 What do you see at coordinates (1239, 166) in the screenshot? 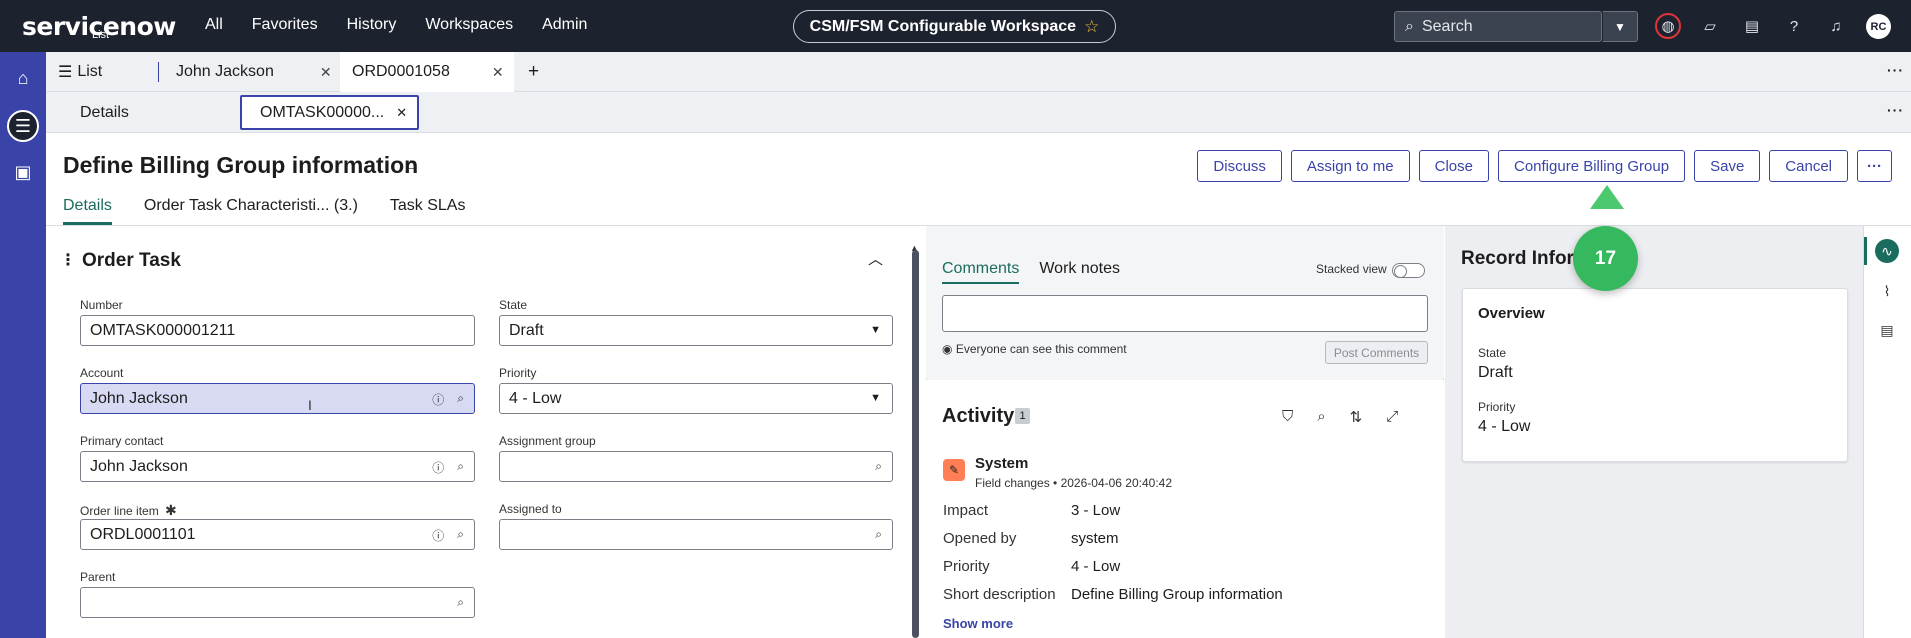
I see `discuss-button: Discuss` at bounding box center [1239, 166].